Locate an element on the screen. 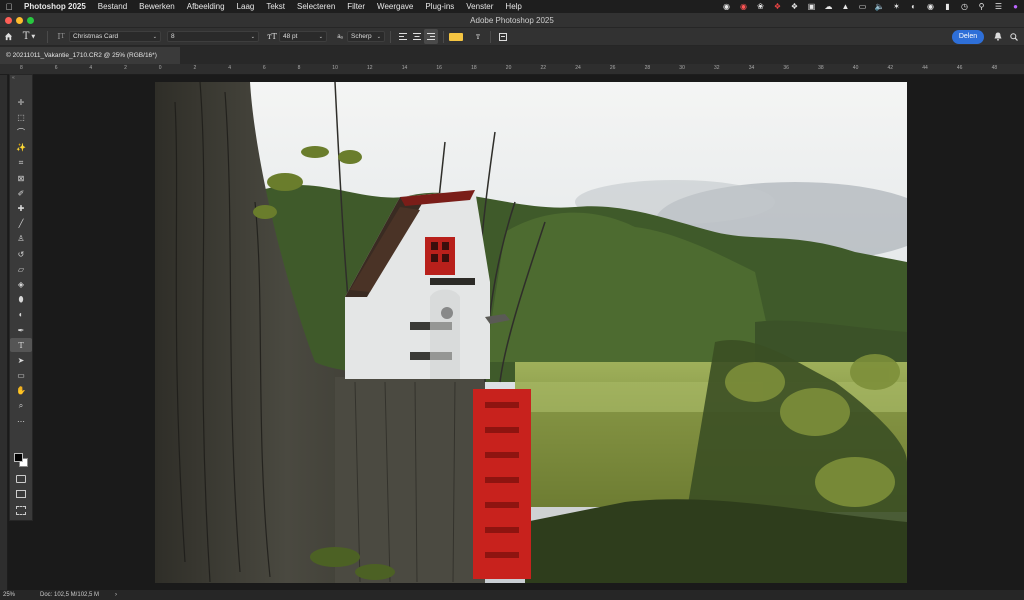  menu-tekst: Tekst is located at coordinates (275, 6).